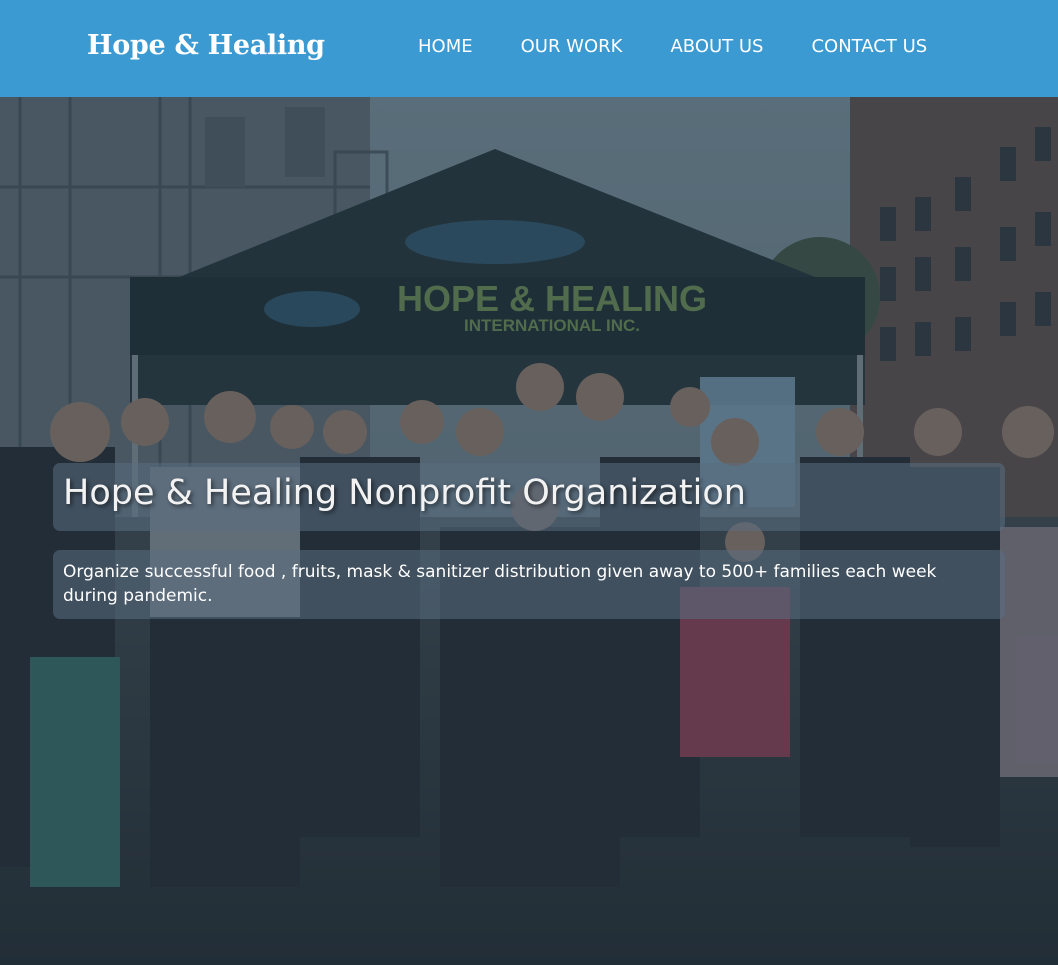  Describe the element at coordinates (445, 46) in the screenshot. I see `nav-home-link: HOME` at that location.